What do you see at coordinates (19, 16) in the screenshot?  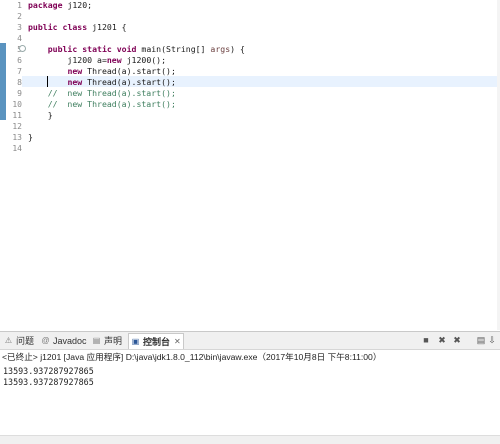 I see `line-number: 2` at bounding box center [19, 16].